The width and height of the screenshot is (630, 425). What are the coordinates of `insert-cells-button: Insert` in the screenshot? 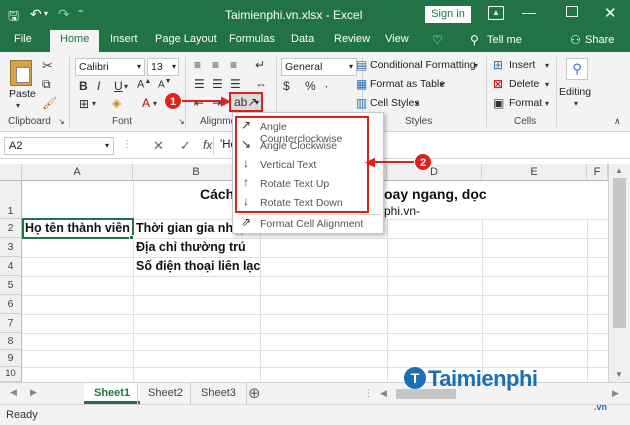 It's located at (522, 65).